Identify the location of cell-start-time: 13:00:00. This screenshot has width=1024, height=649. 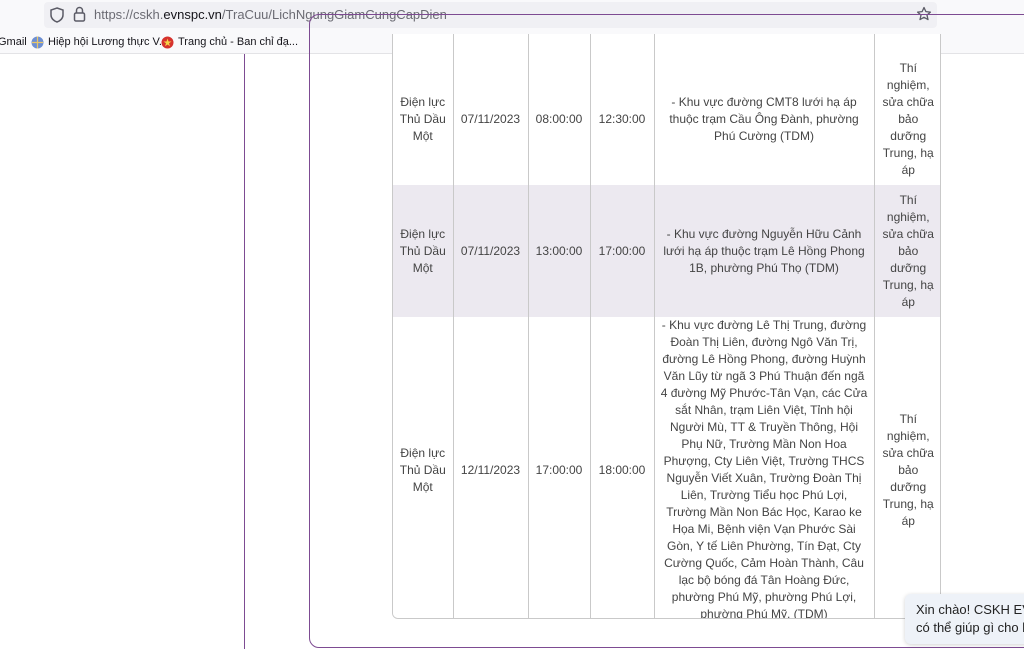
(559, 251).